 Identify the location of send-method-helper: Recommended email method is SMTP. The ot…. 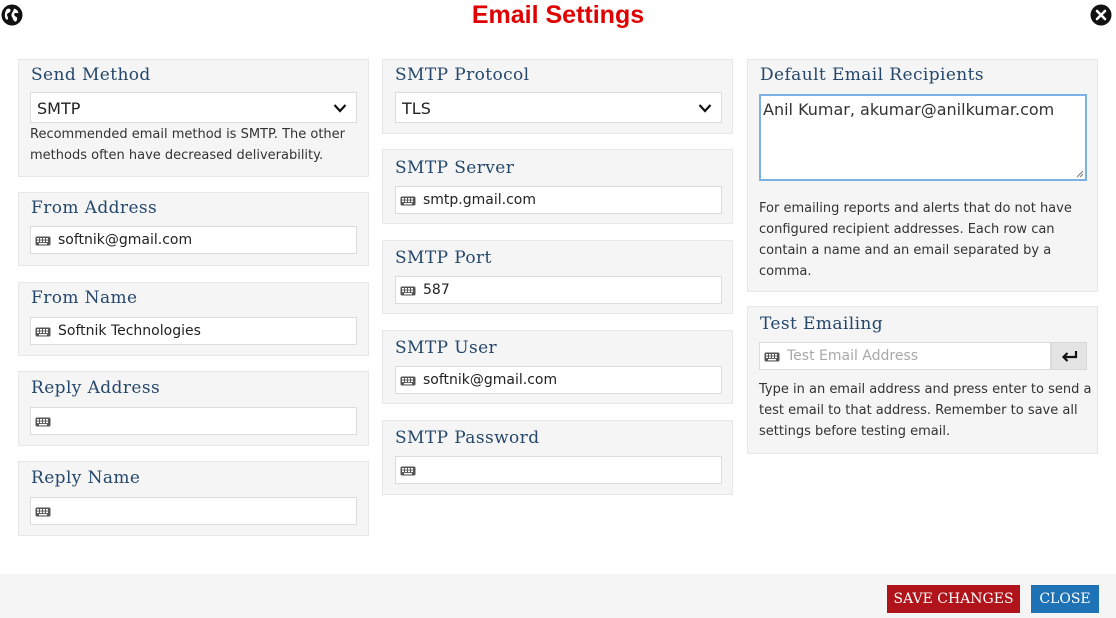
(188, 145).